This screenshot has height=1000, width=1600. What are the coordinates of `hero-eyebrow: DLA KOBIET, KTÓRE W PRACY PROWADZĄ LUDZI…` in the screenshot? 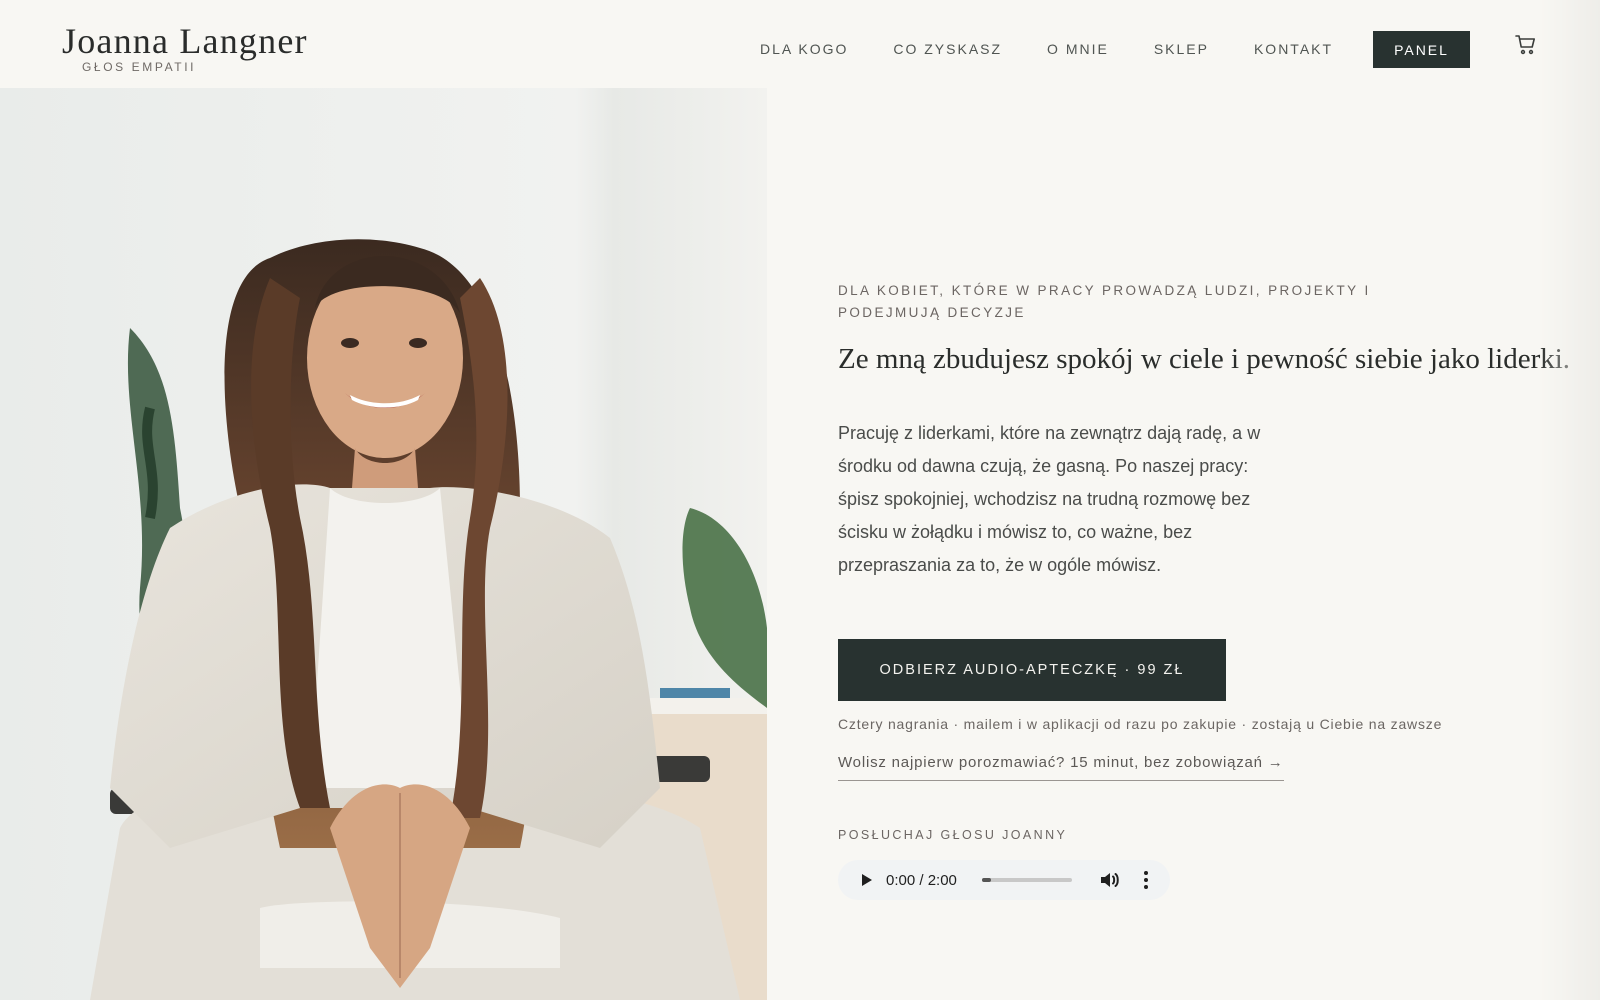 It's located at (1104, 301).